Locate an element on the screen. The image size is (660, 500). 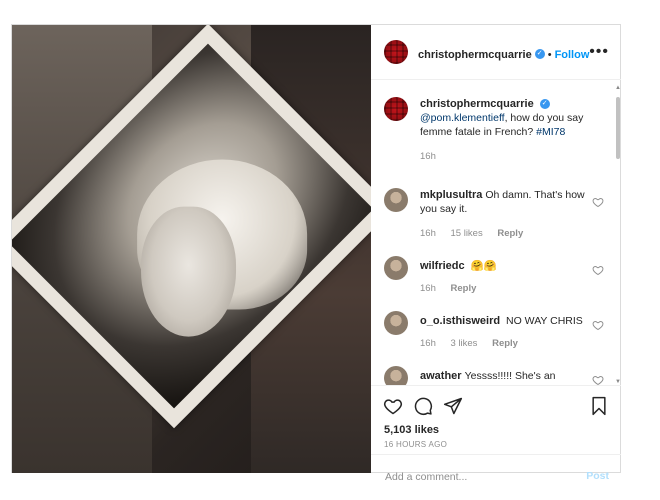
post-header: christophermcquarrie ✓ • Follow ••• is located at coordinates (496, 52).